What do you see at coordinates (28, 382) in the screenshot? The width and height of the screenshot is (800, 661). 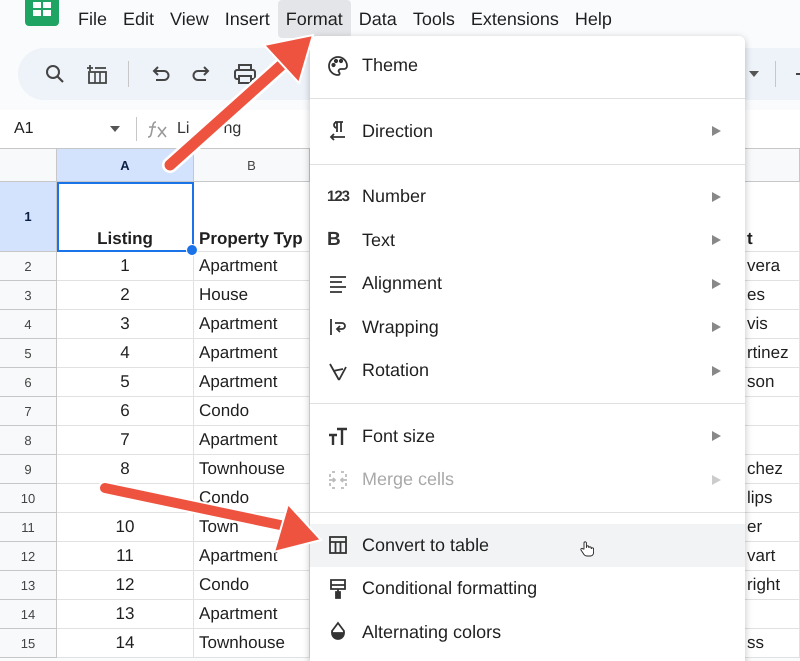 I see `row-header: 6` at bounding box center [28, 382].